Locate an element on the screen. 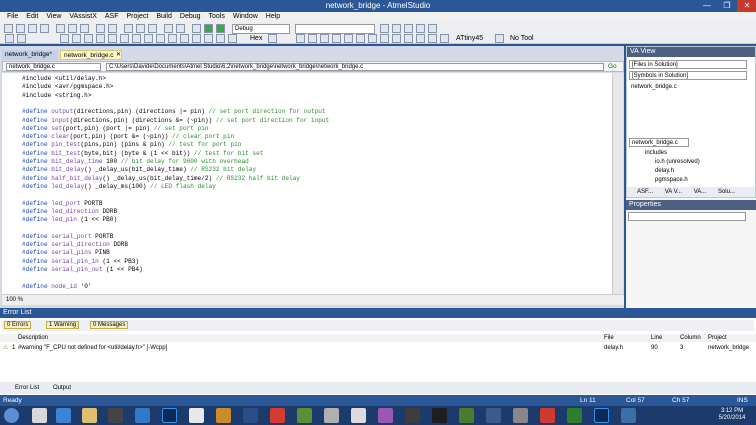  breakpoints-icon is located at coordinates (208, 38).